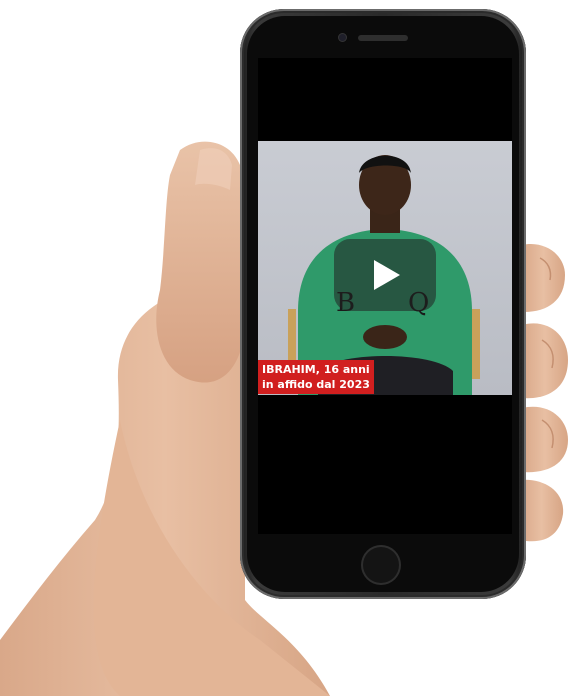  Describe the element at coordinates (316, 384) in the screenshot. I see `caption-line-2: in affido dal 2023` at that location.